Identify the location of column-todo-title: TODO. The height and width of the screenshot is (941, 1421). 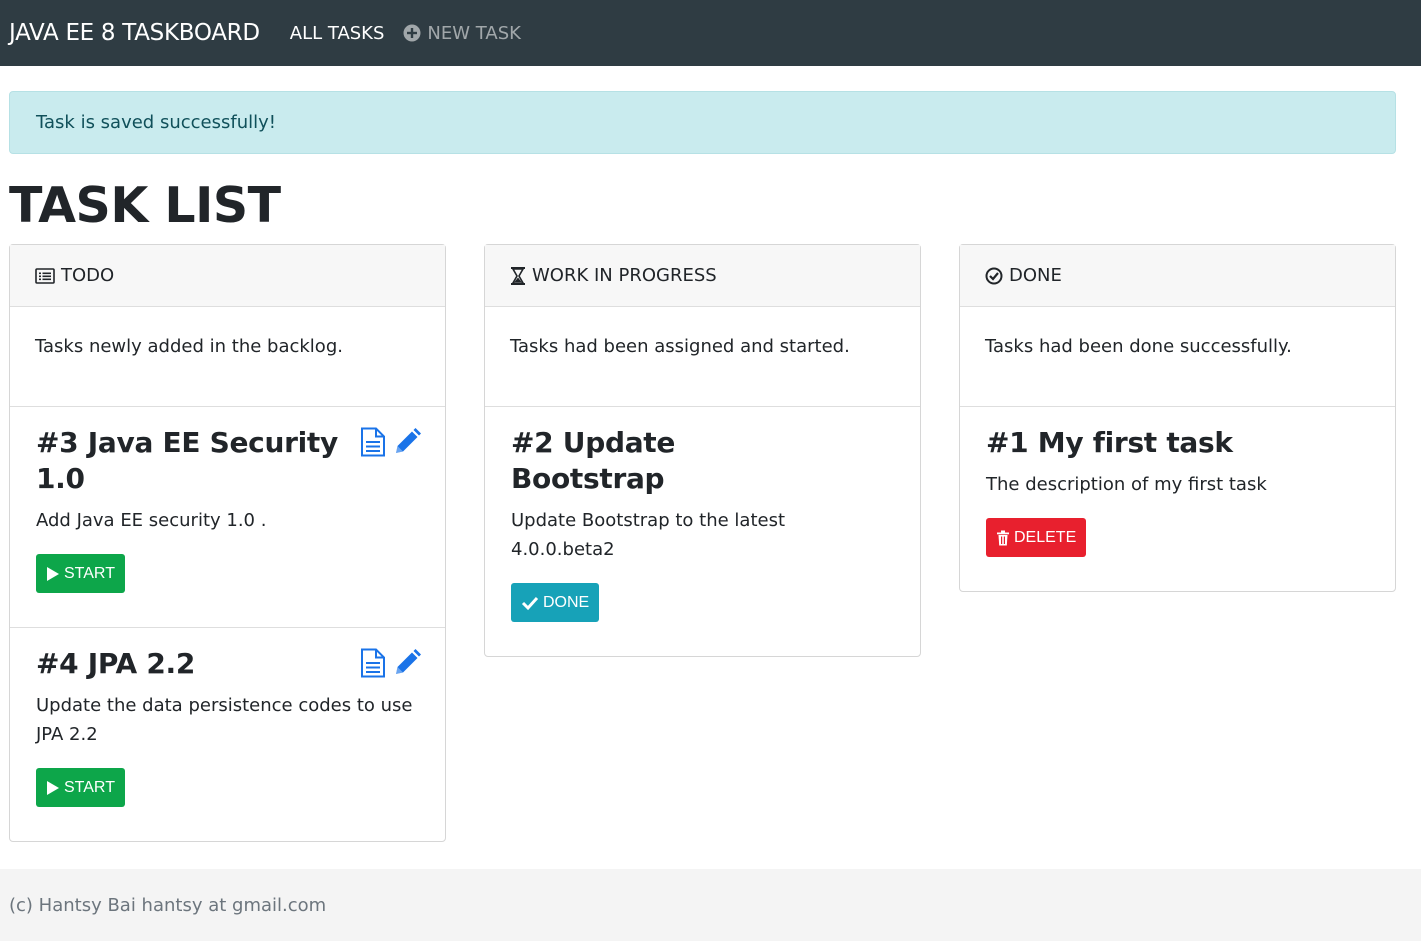
(88, 275).